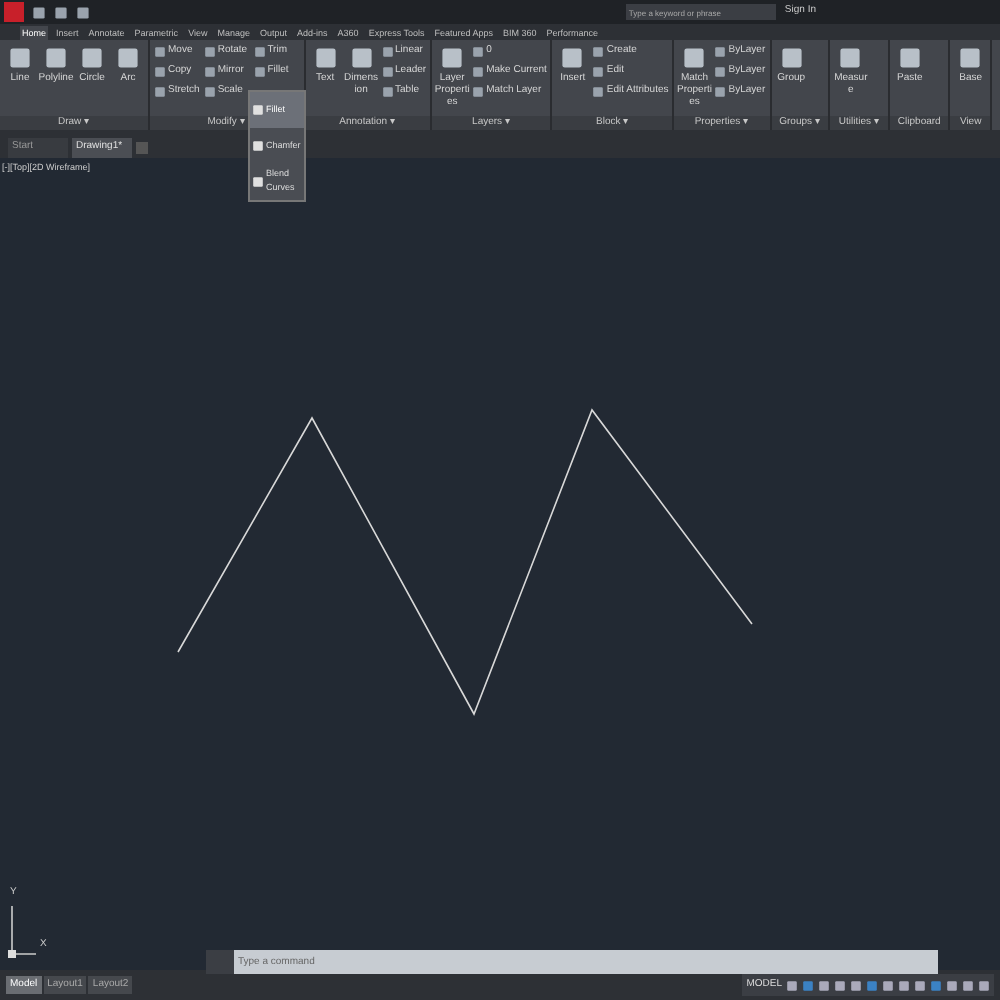  Describe the element at coordinates (22, 931) in the screenshot. I see `ucs-axes-drawing` at that location.